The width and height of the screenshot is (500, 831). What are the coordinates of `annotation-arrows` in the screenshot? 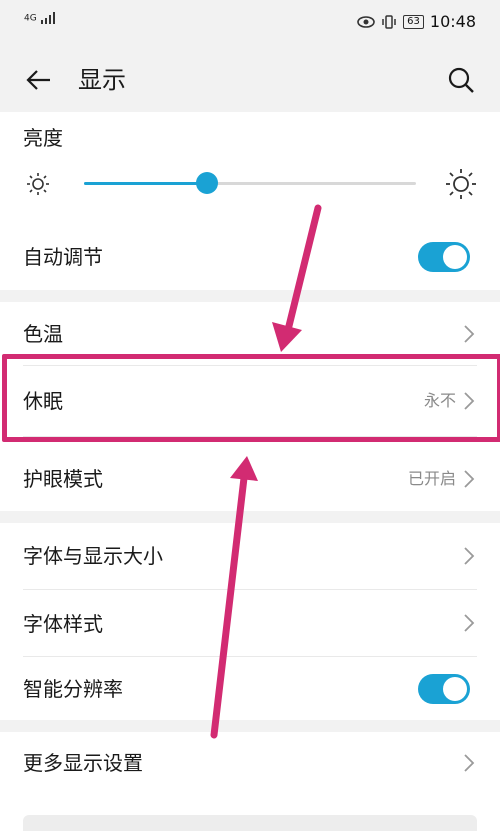 It's located at (266, 471).